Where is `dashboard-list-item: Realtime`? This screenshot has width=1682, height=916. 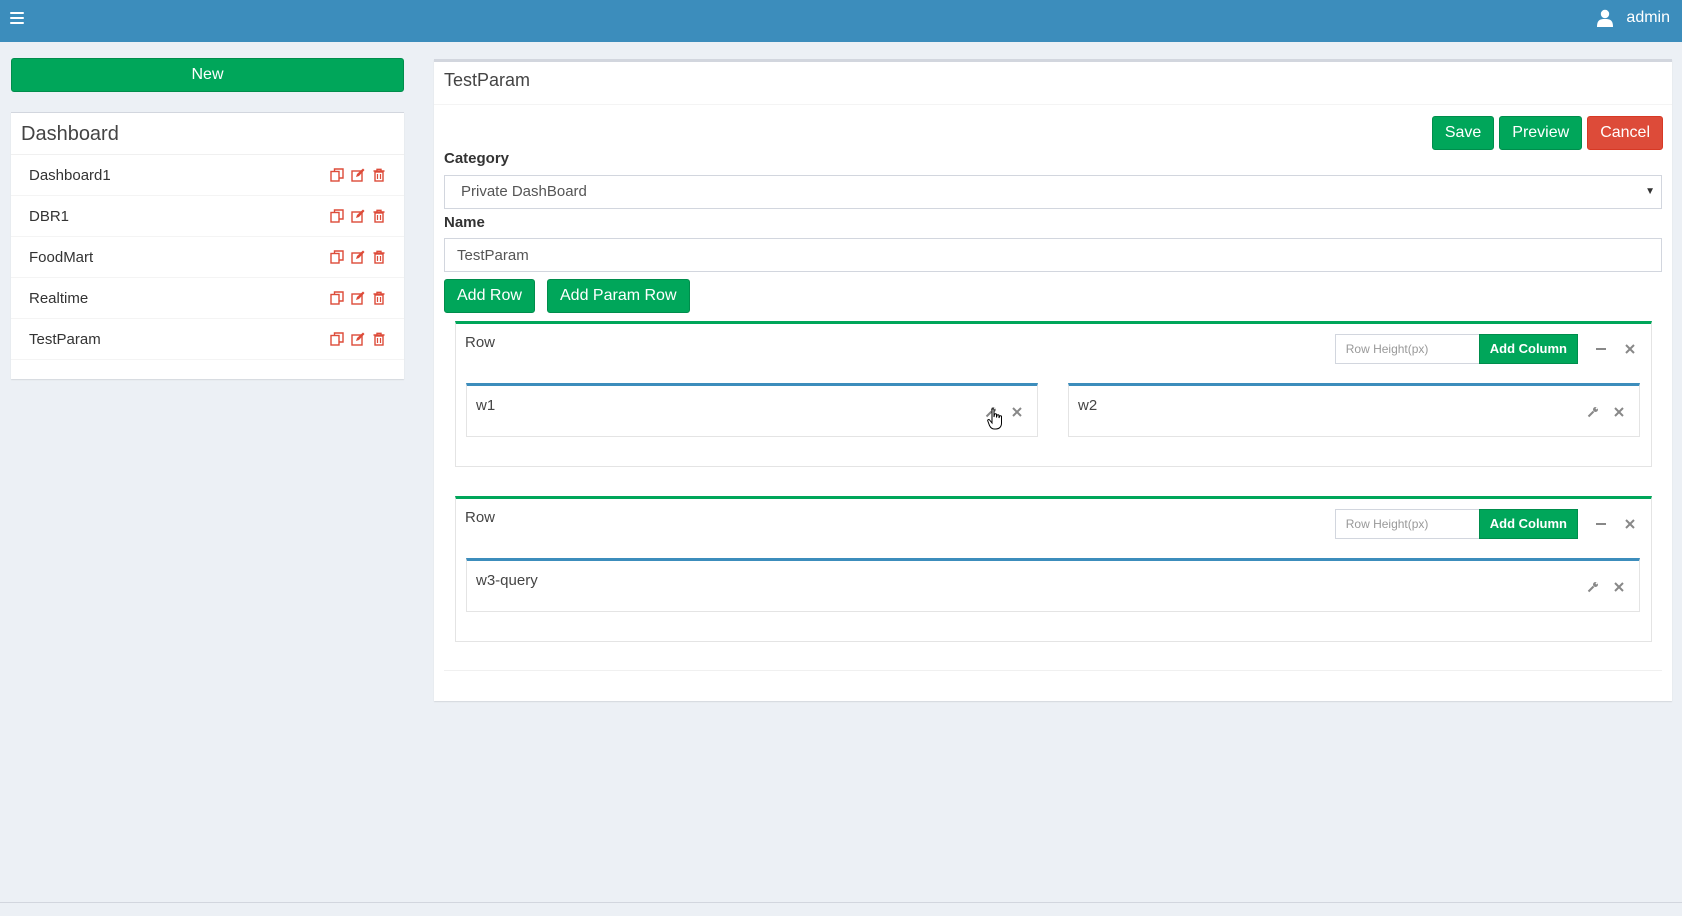 dashboard-list-item: Realtime is located at coordinates (207, 298).